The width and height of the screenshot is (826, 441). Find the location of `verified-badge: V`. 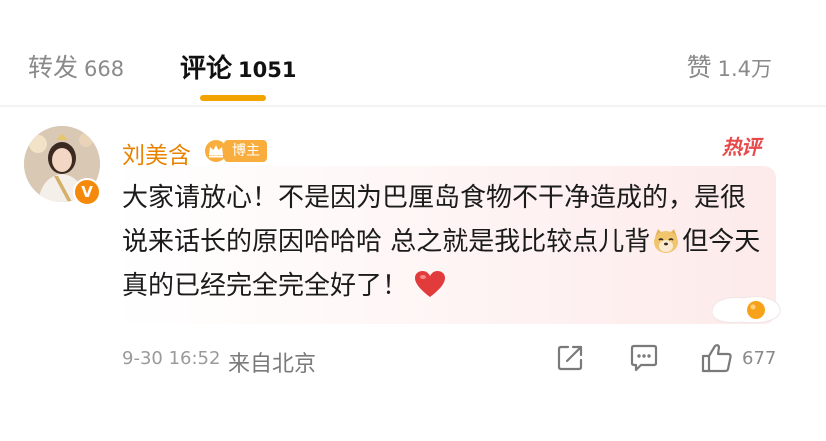

verified-badge: V is located at coordinates (87, 192).